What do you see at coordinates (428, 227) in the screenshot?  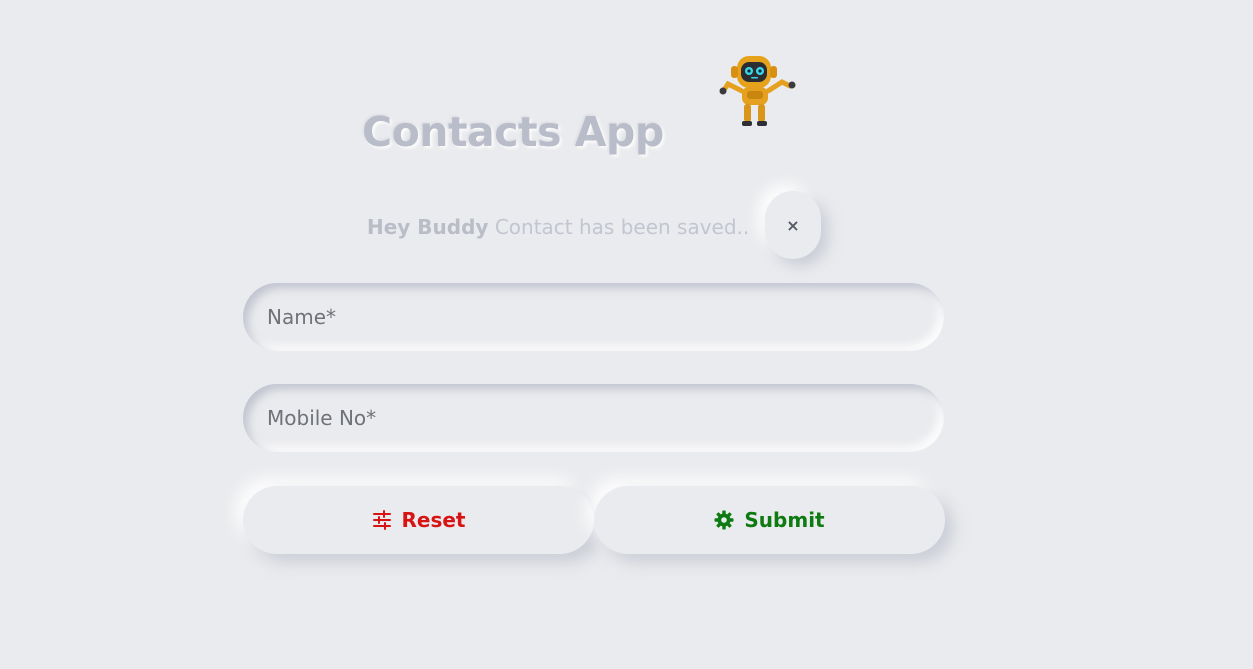 I see `alert-strong-text: Hey Buddy` at bounding box center [428, 227].